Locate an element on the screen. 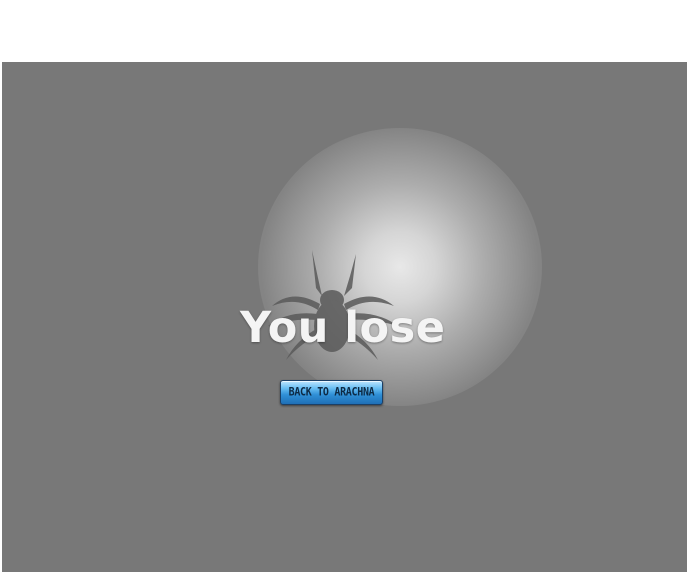 This screenshot has width=687, height=574. back-to-arachna-button: BACK TO ARACHNA is located at coordinates (331, 392).